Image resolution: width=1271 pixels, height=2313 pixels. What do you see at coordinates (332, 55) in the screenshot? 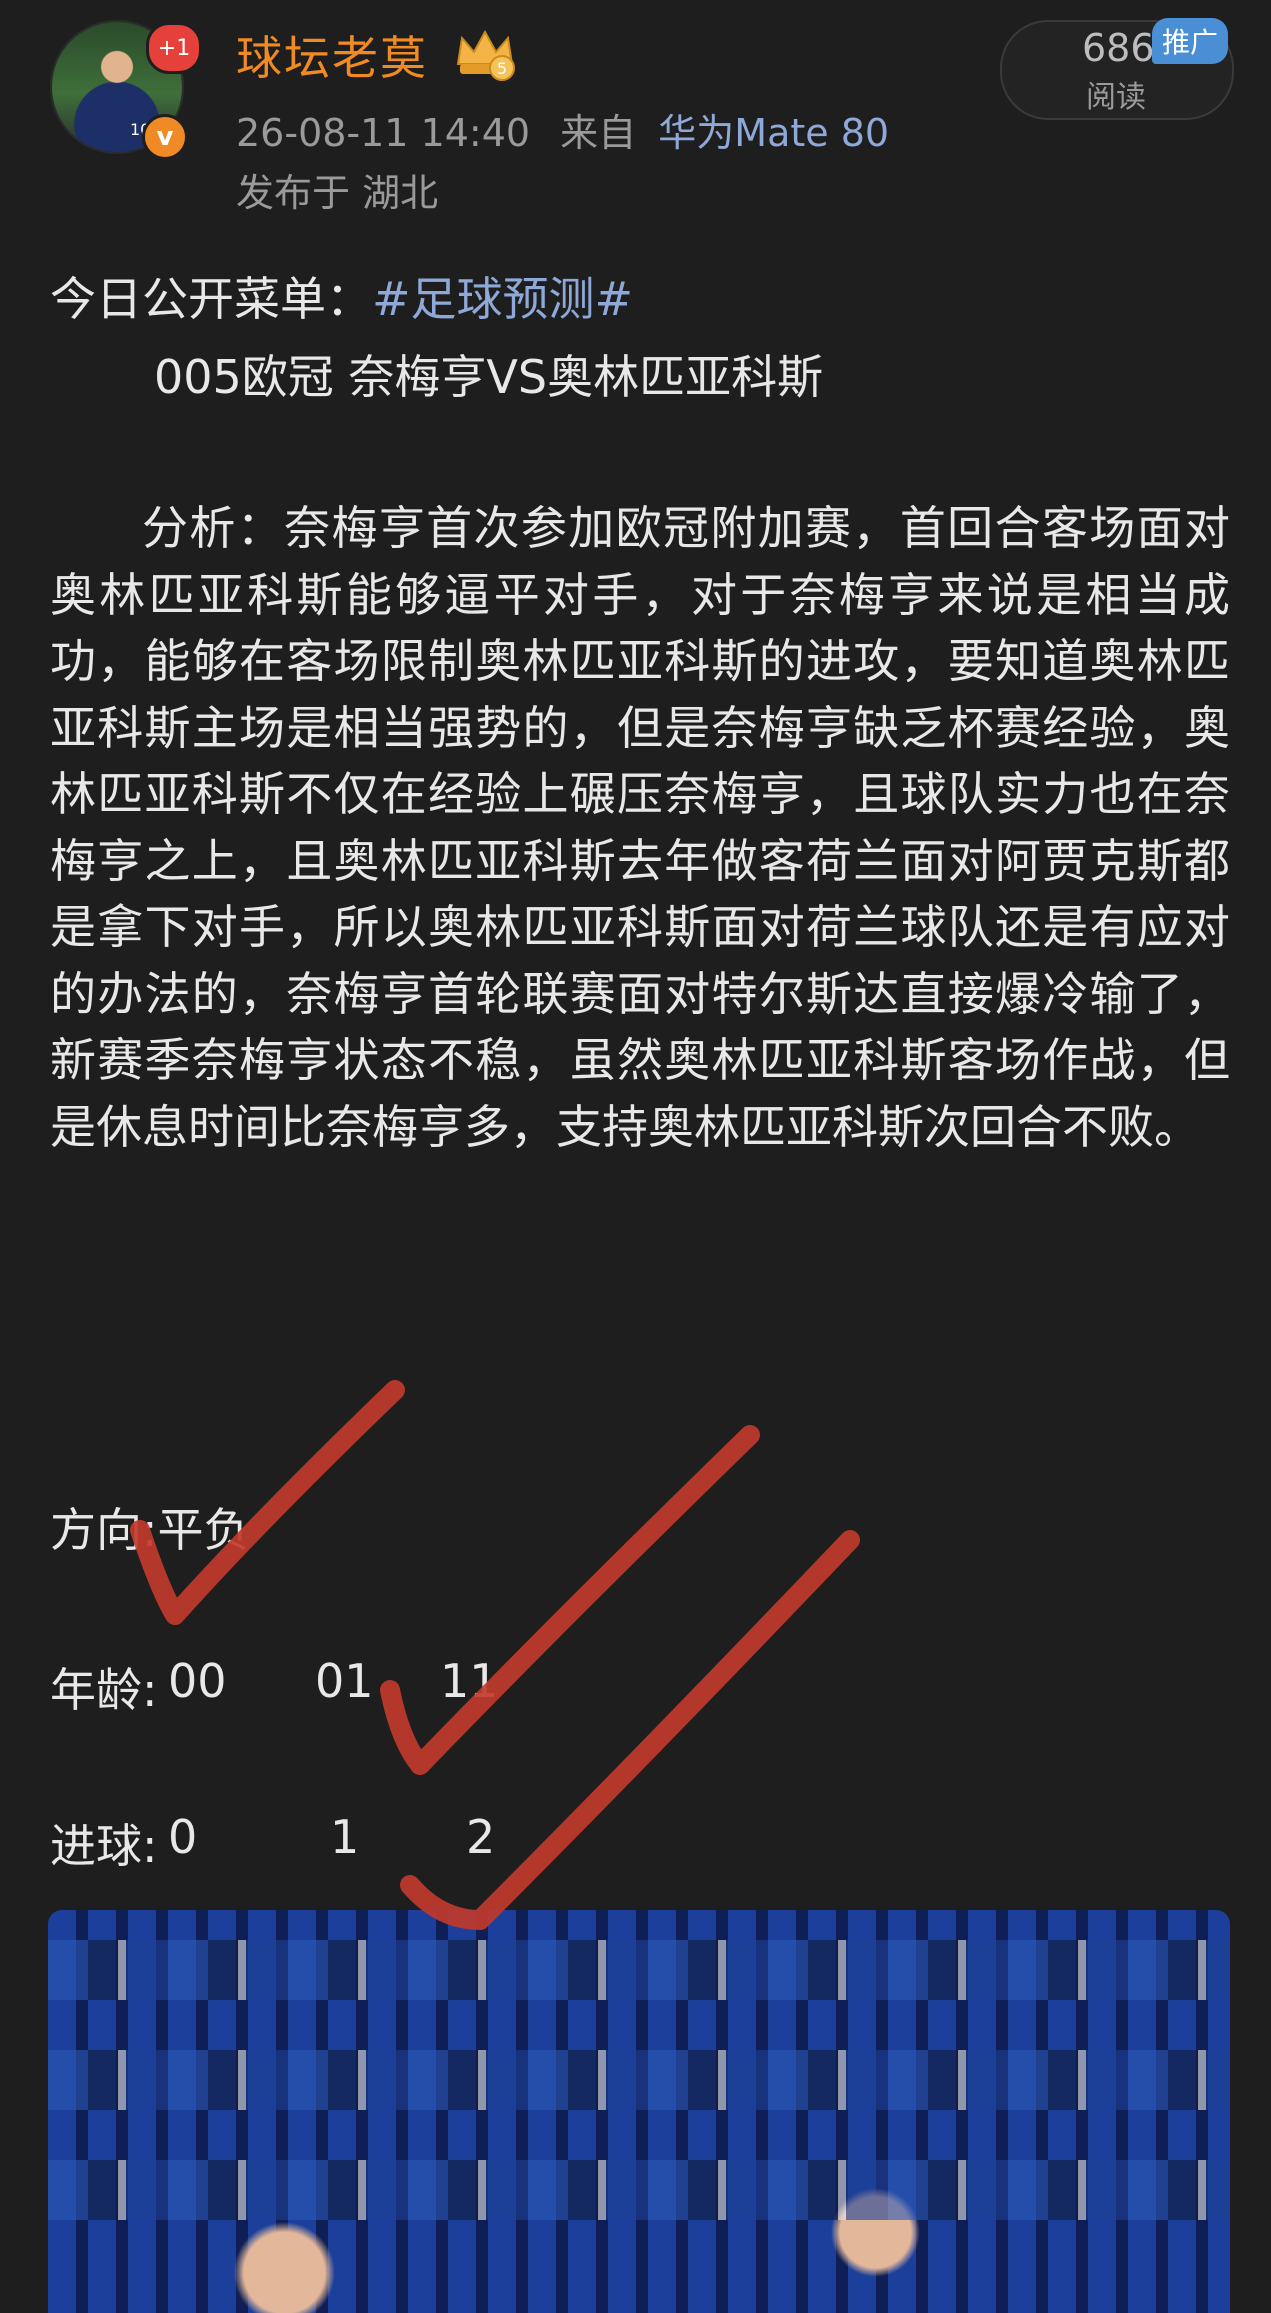
I see `username: 球坛老莫` at bounding box center [332, 55].